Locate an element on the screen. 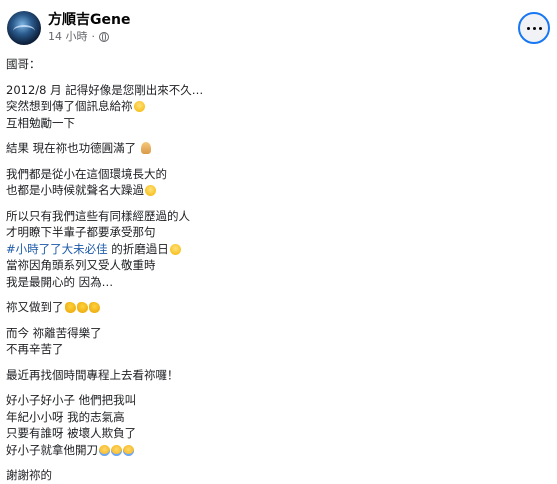 The height and width of the screenshot is (484, 557). post-line: 不再辛苦了 is located at coordinates (35, 349).